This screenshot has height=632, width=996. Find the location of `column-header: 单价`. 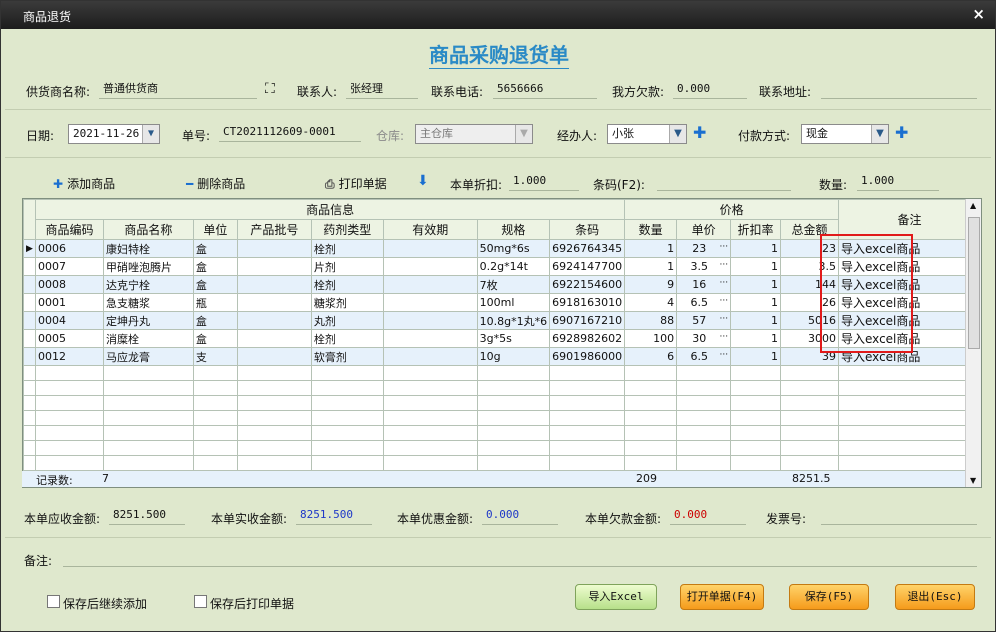

column-header: 单价 is located at coordinates (704, 229).